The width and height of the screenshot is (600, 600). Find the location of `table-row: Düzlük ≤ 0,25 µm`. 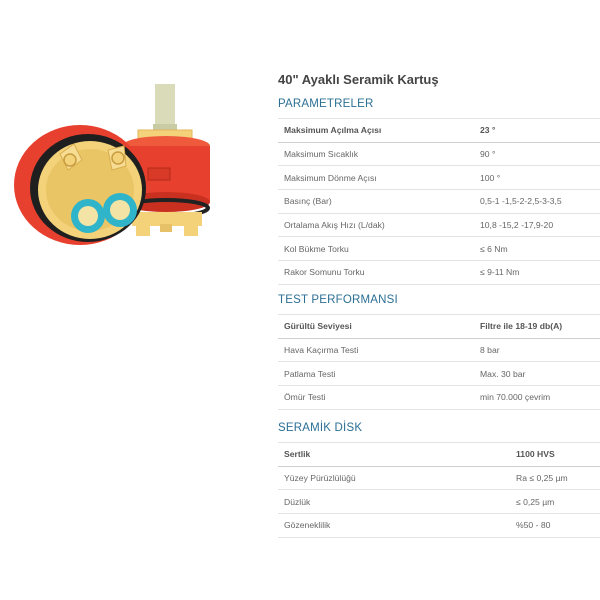

table-row: Düzlük ≤ 0,25 µm is located at coordinates (439, 502).